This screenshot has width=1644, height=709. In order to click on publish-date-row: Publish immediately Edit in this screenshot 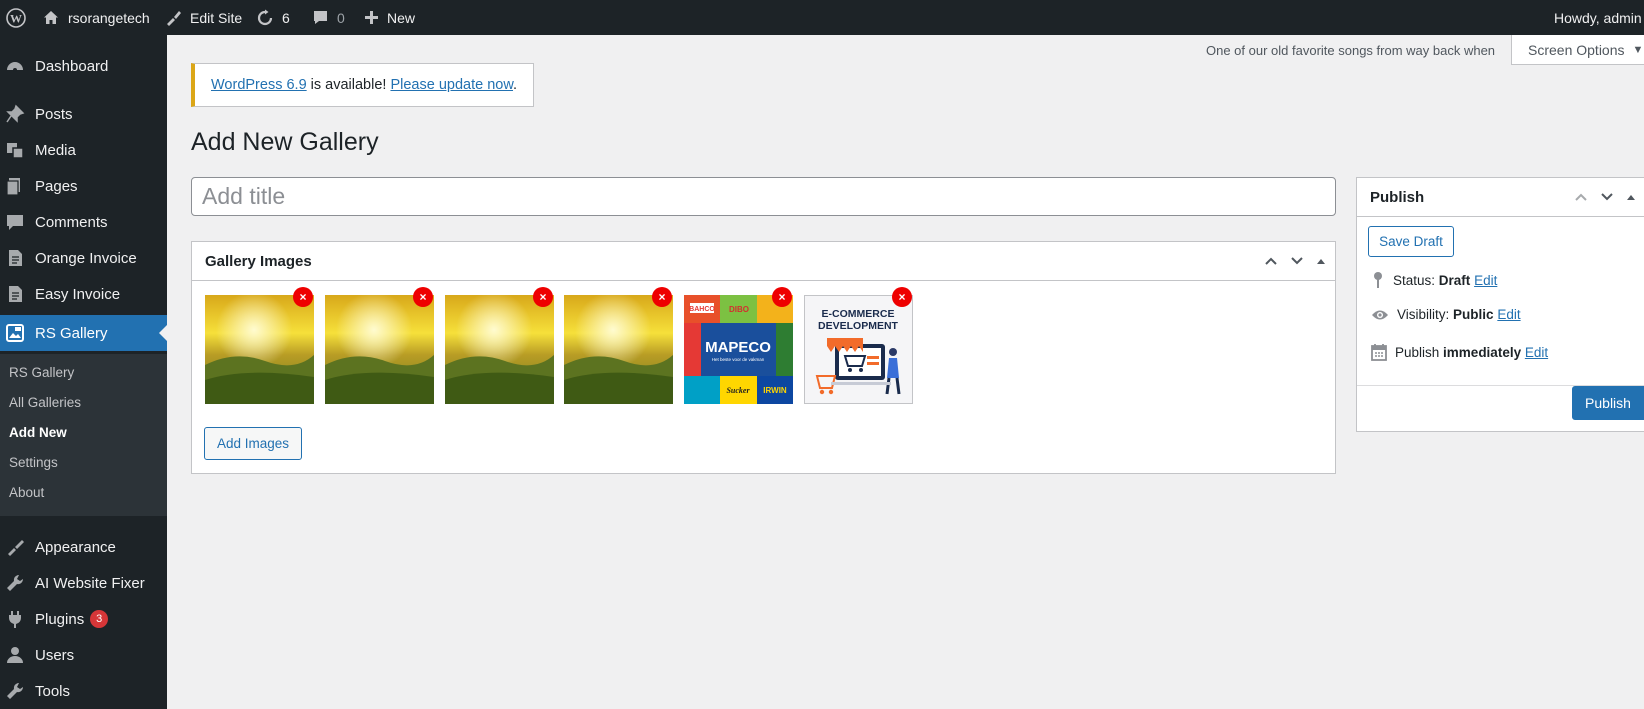, I will do `click(1459, 352)`.